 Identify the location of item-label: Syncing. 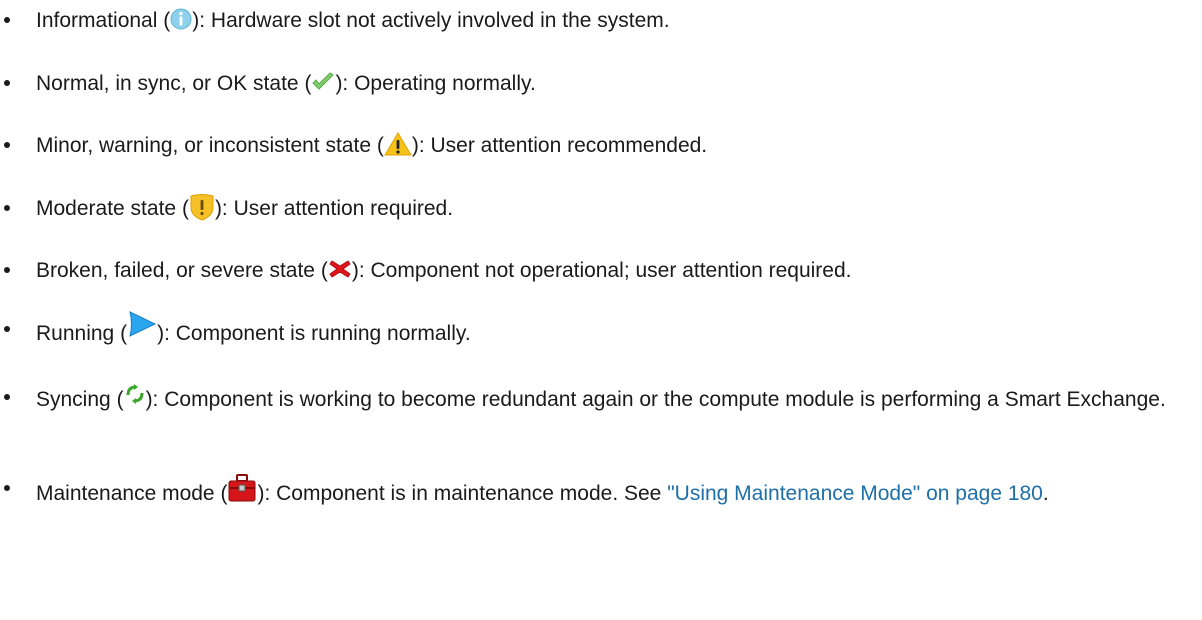
(73, 399).